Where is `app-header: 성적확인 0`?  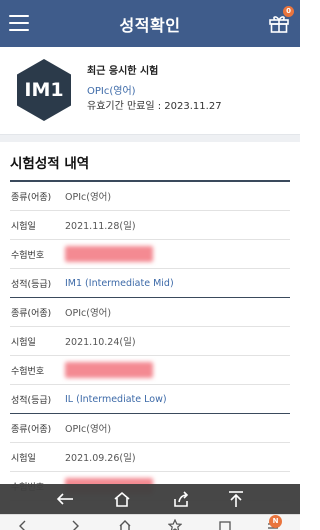
app-header: 성적확인 0 is located at coordinates (150, 23).